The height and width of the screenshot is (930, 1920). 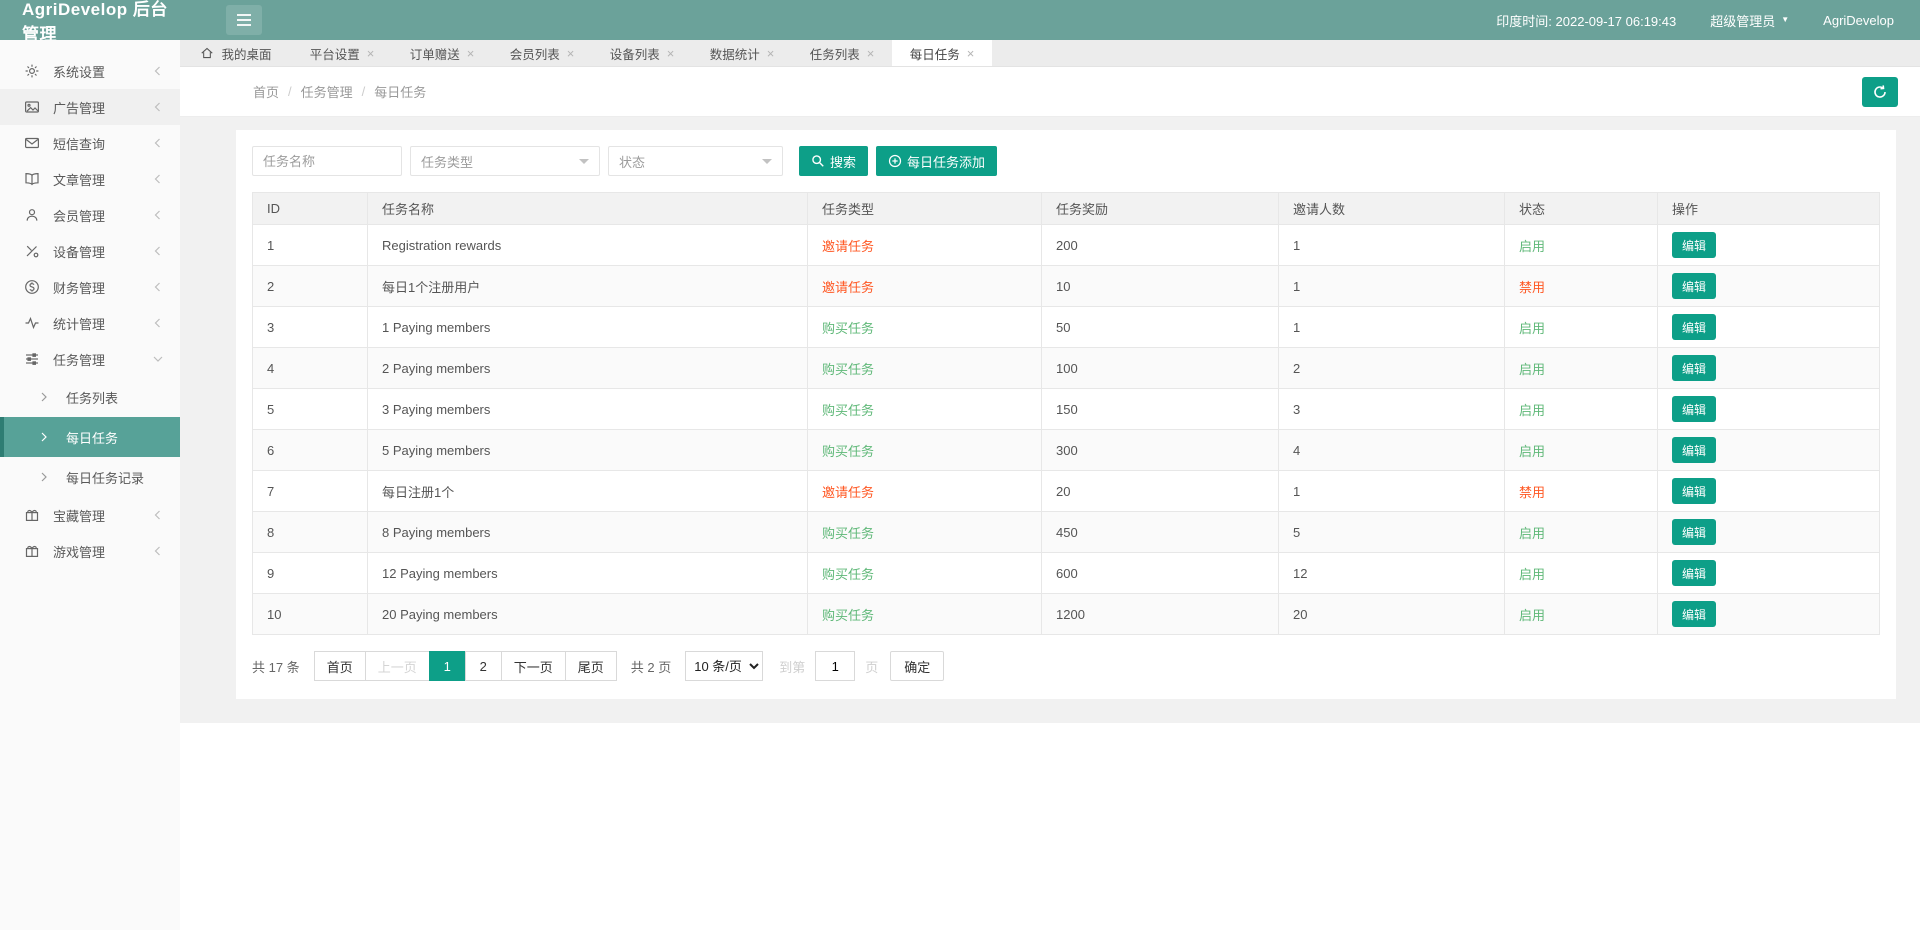 I want to click on cell-status: 启用, so click(x=1581, y=409).